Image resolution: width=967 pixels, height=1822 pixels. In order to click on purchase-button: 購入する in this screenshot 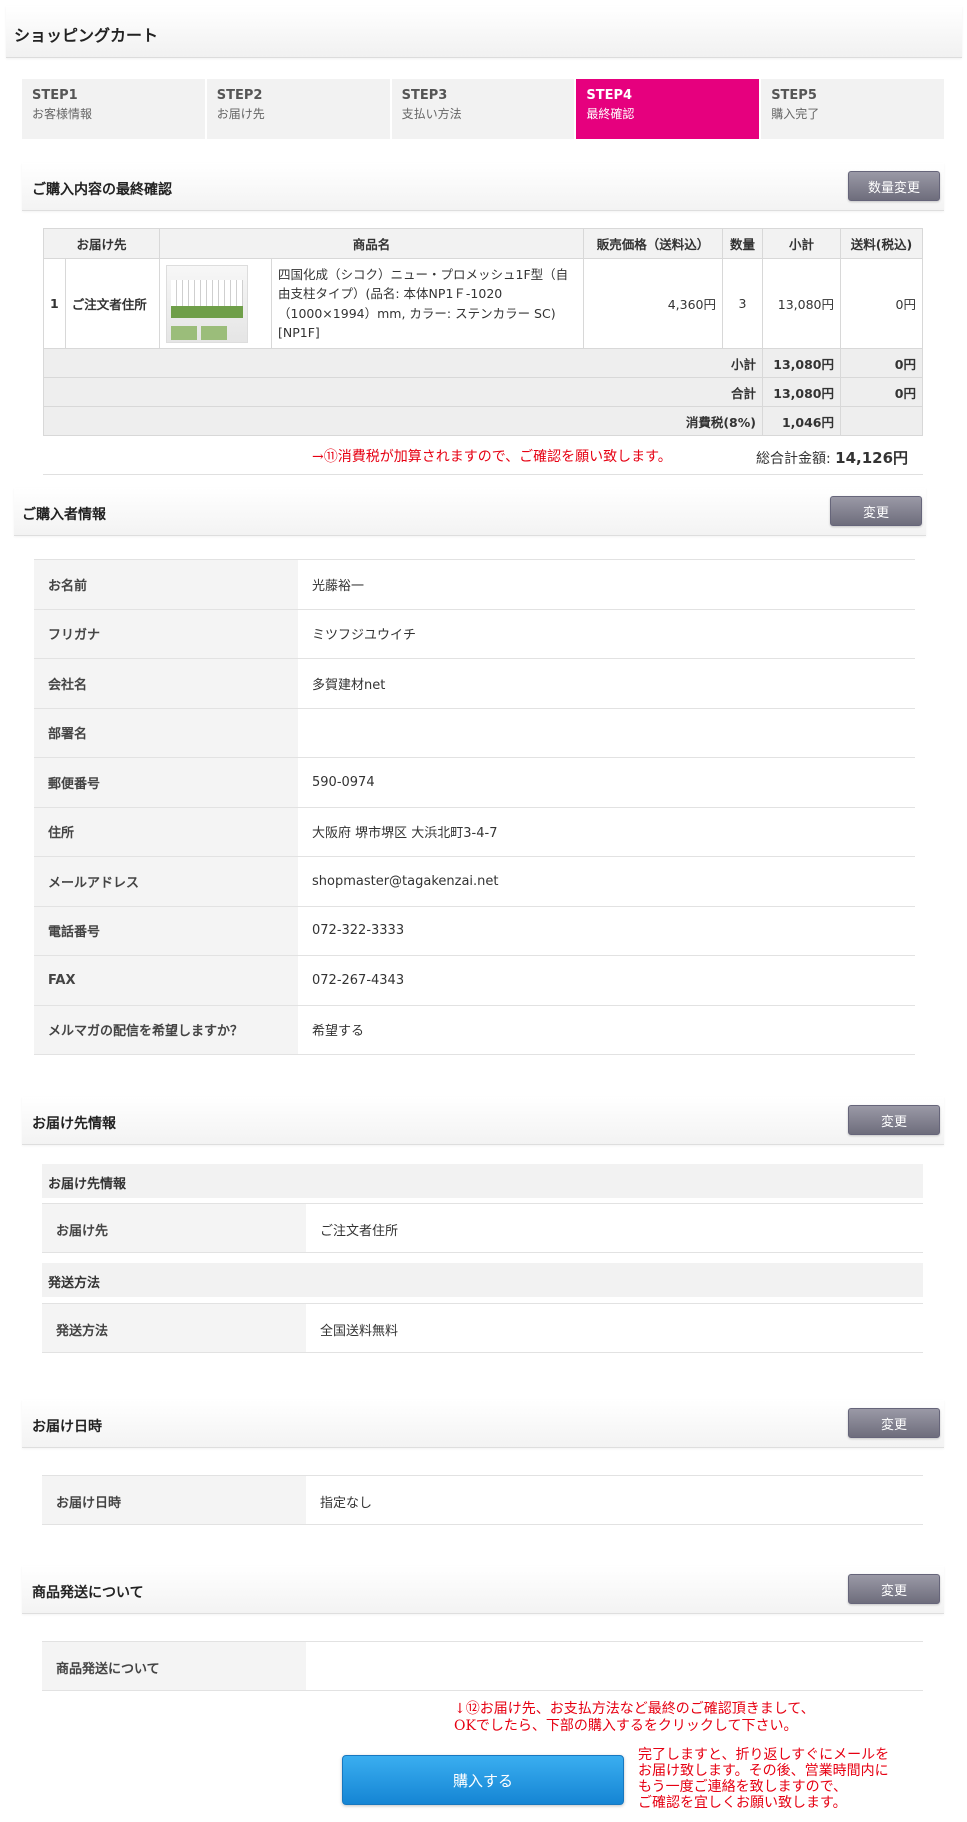, I will do `click(483, 1780)`.